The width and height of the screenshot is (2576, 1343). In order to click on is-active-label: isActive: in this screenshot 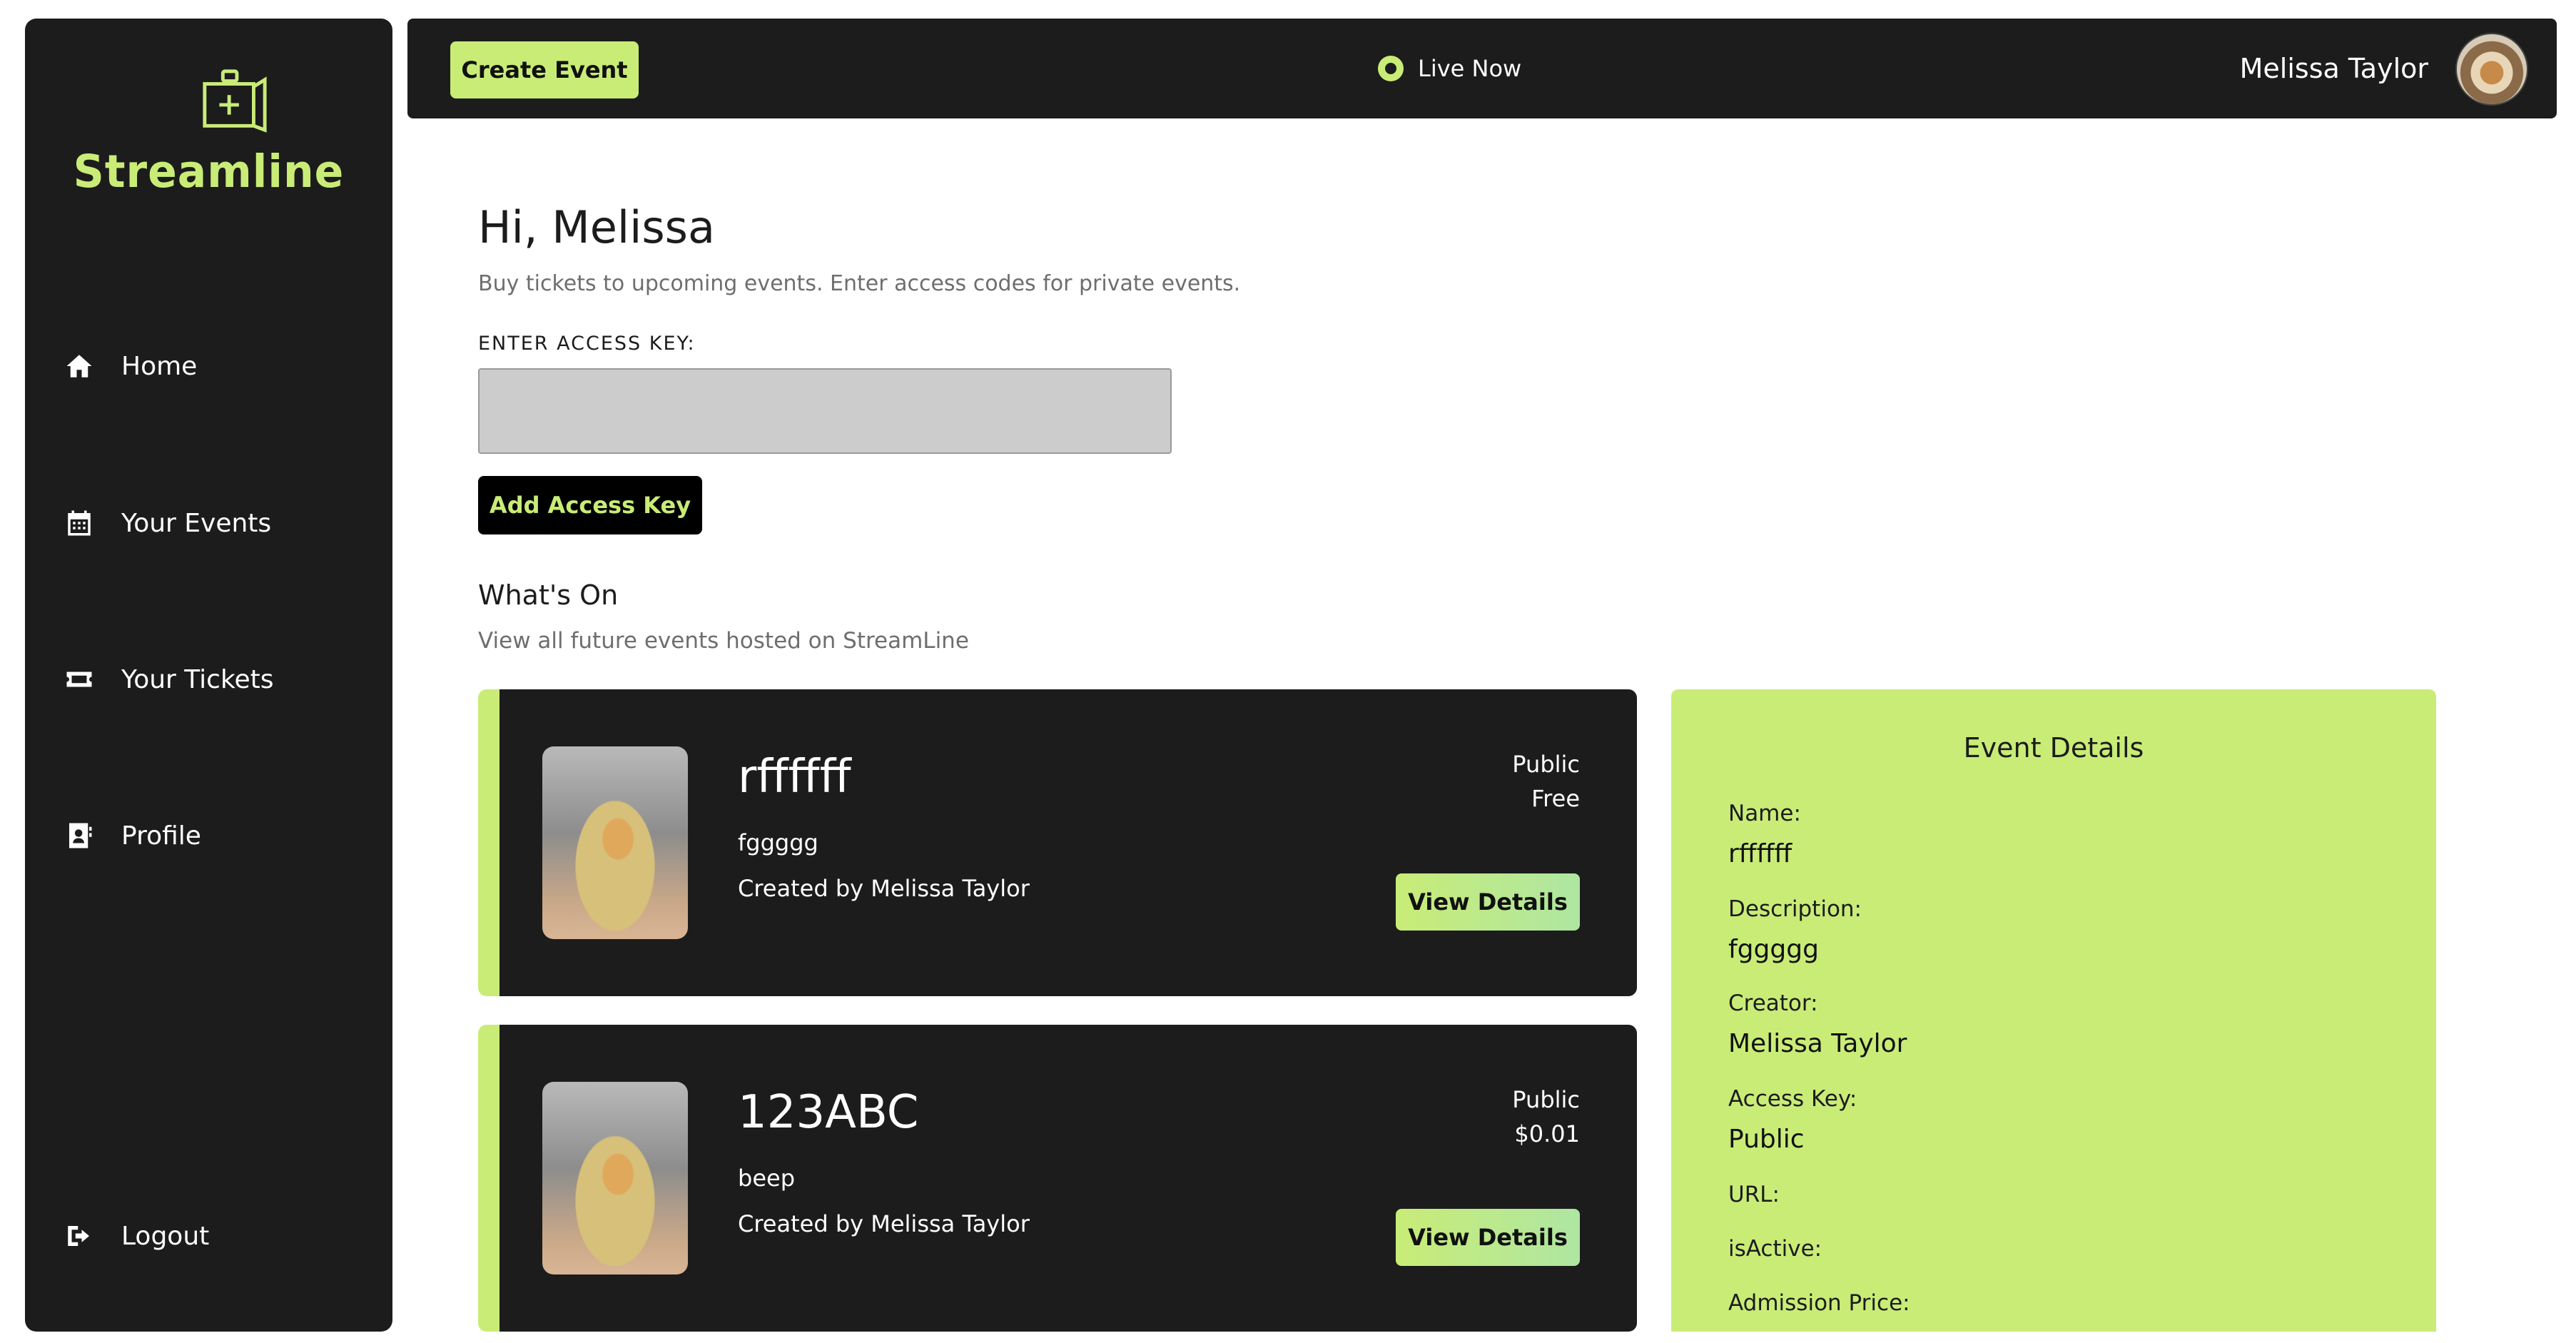, I will do `click(1775, 1249)`.